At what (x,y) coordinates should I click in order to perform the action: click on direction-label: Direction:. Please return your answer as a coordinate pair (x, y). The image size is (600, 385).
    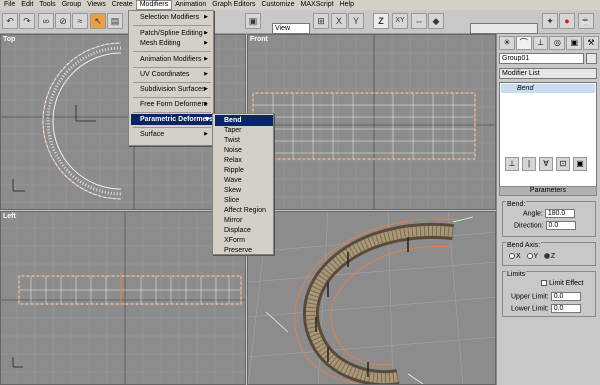
    Looking at the image, I should click on (529, 226).